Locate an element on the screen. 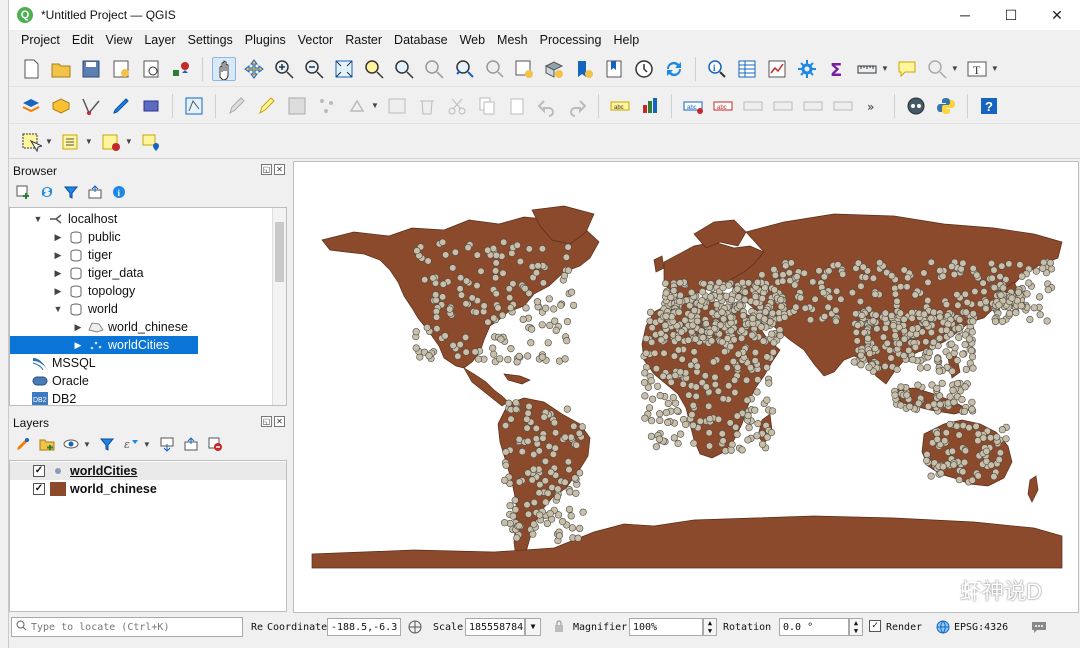 The width and height of the screenshot is (1080, 648). identify-features-icon: i is located at coordinates (717, 69).